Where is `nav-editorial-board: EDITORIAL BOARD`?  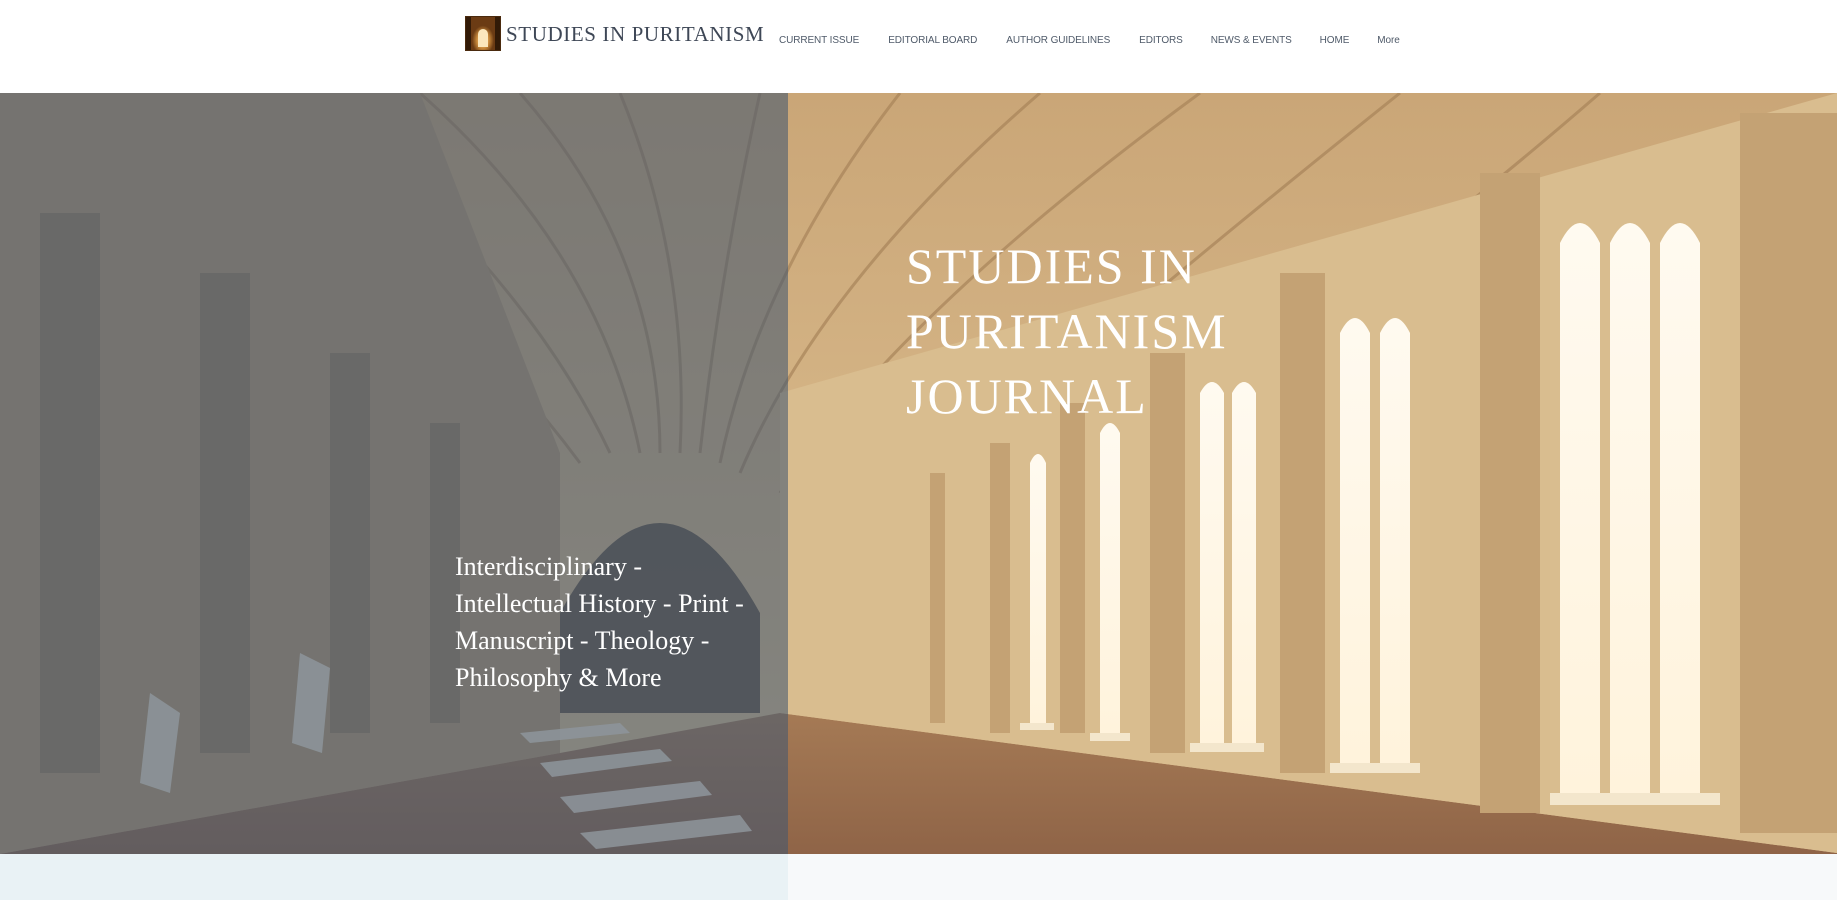 nav-editorial-board: EDITORIAL BOARD is located at coordinates (932, 40).